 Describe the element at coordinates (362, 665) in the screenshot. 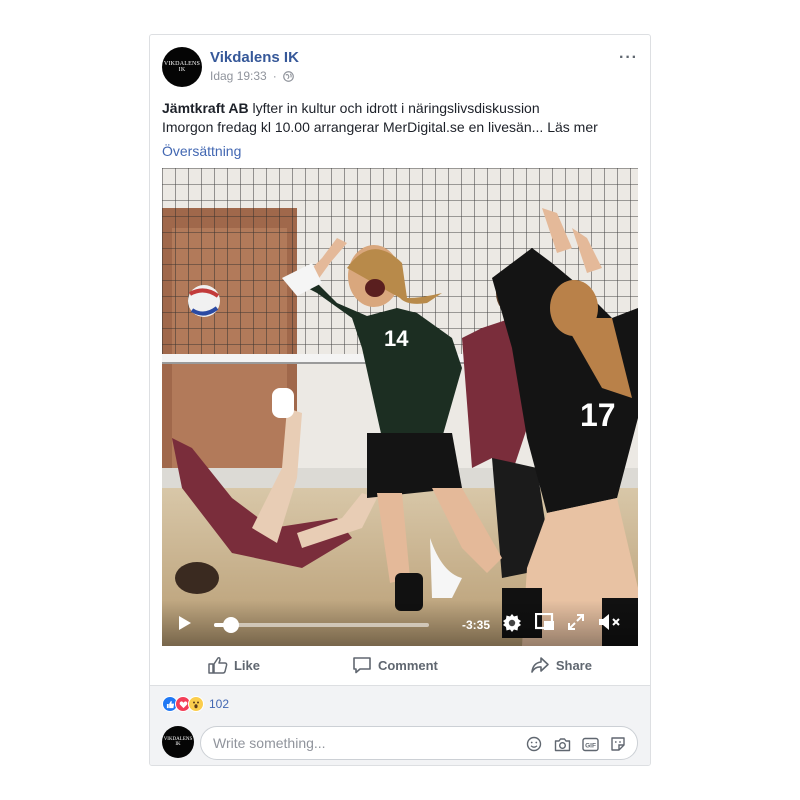

I see `comment-bubble-icon` at that location.